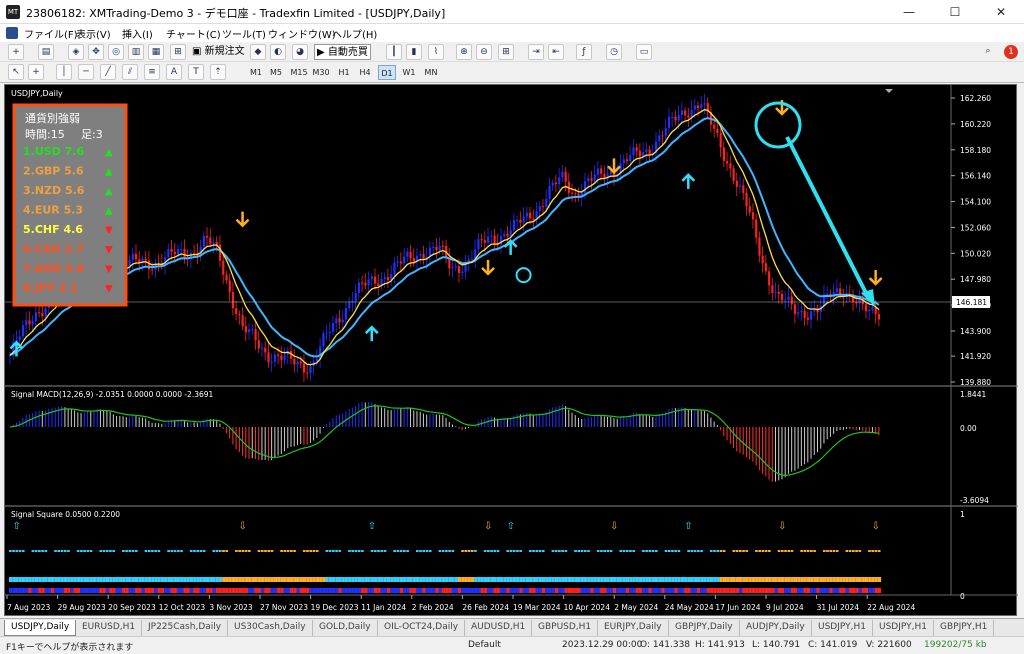 The width and height of the screenshot is (1024, 654). I want to click on chart-shift-icon: ⇤, so click(556, 52).